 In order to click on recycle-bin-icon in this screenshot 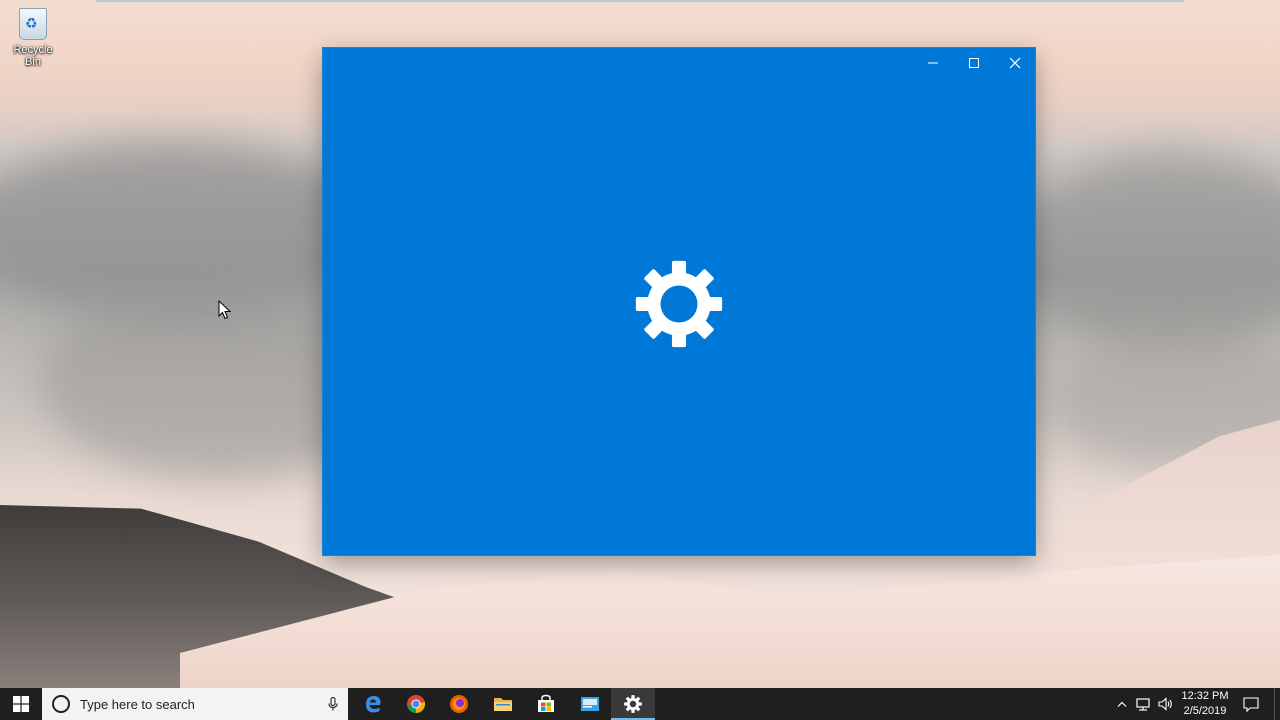, I will do `click(33, 24)`.